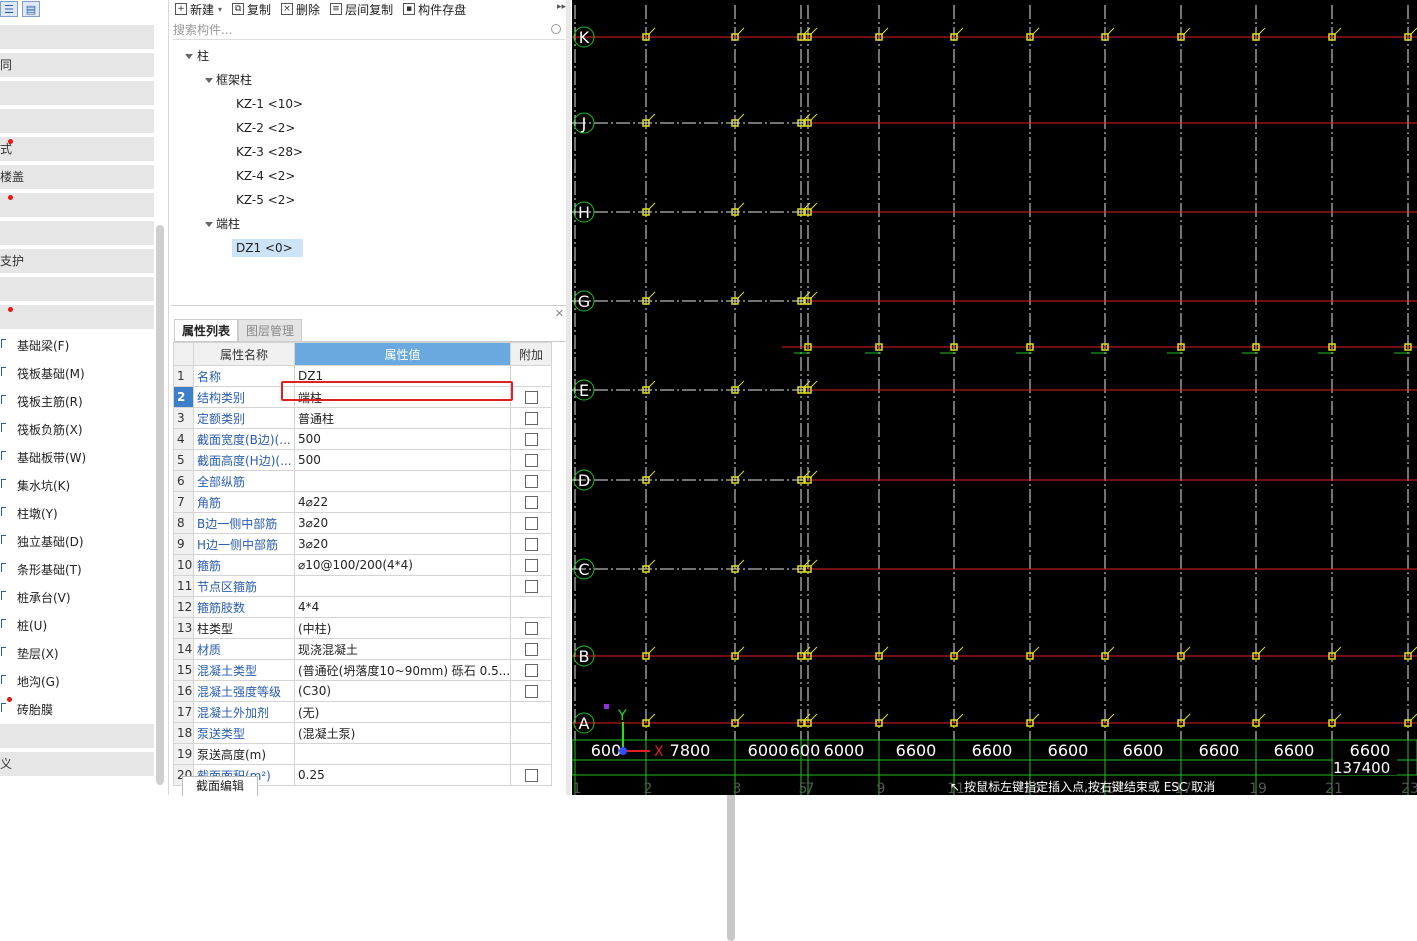 This screenshot has height=941, width=1417. I want to click on delete-button: × 删除, so click(300, 9).